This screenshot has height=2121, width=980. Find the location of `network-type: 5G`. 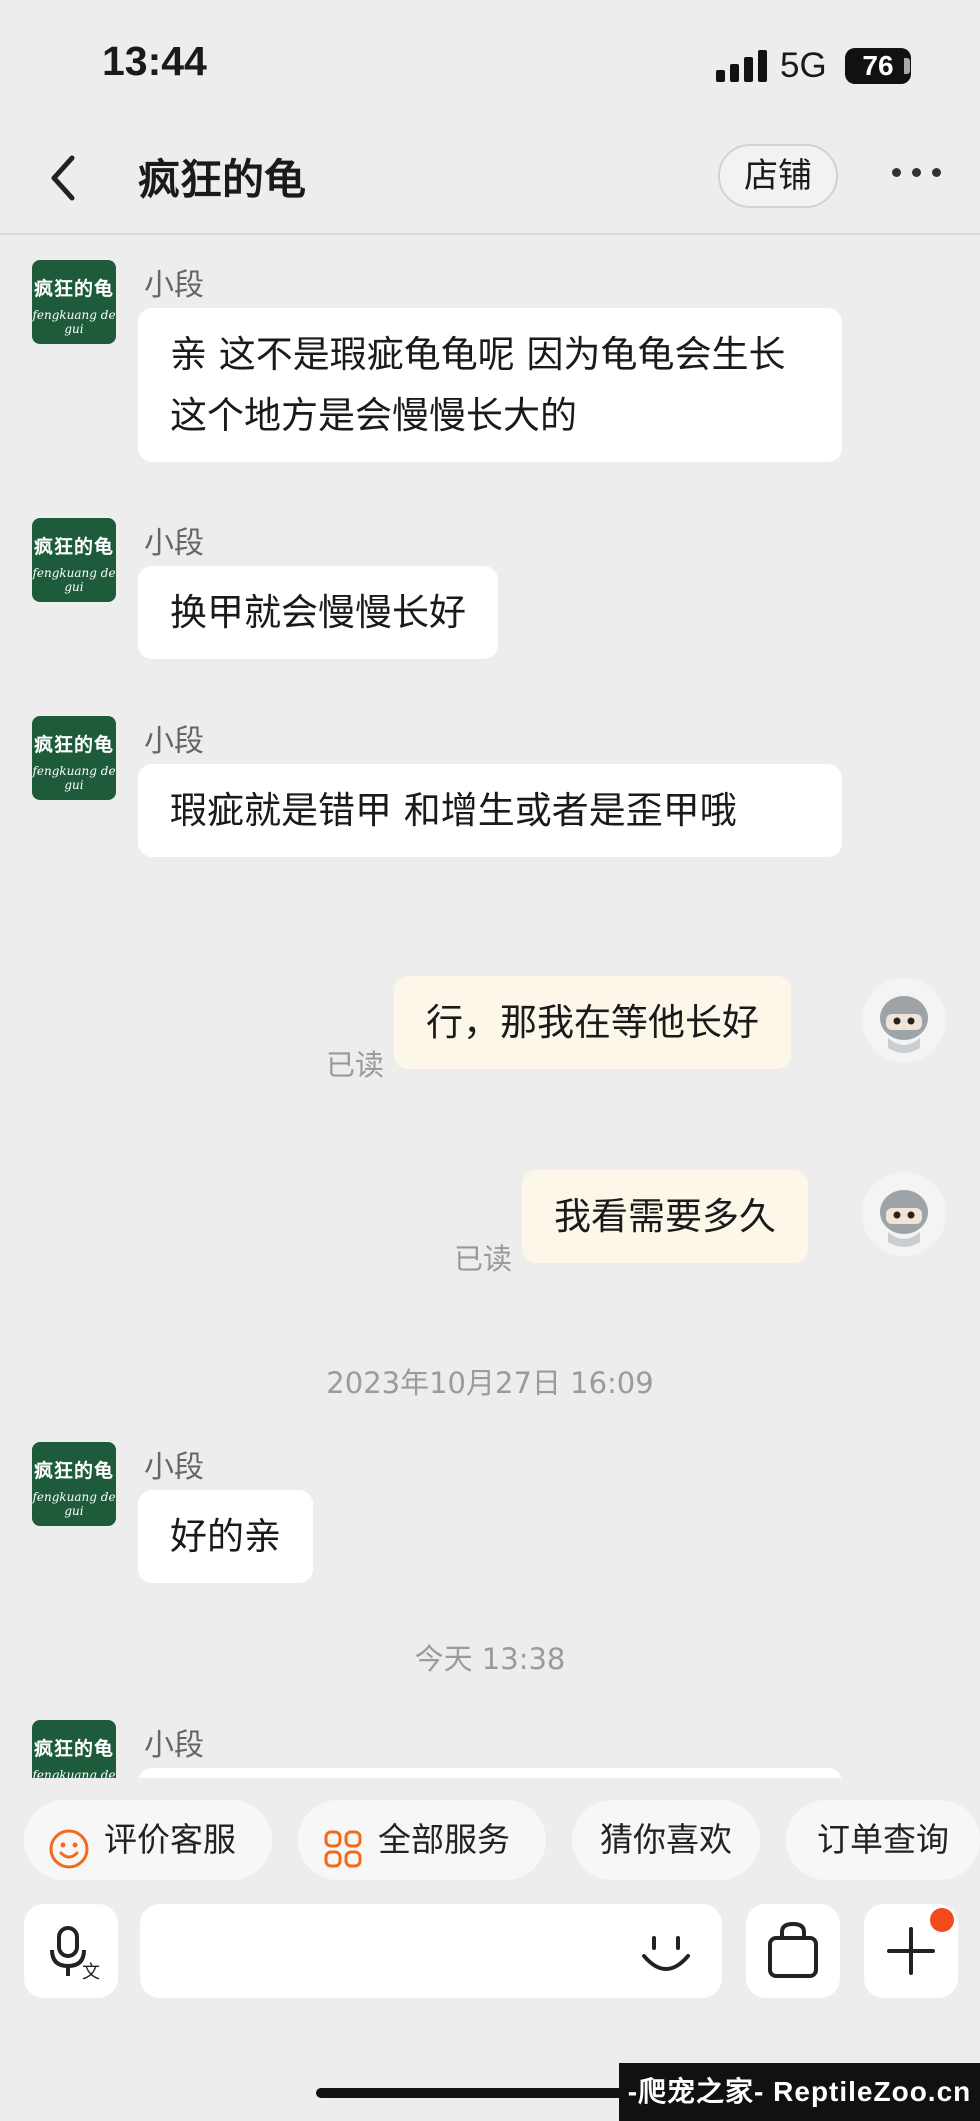

network-type: 5G is located at coordinates (803, 65).